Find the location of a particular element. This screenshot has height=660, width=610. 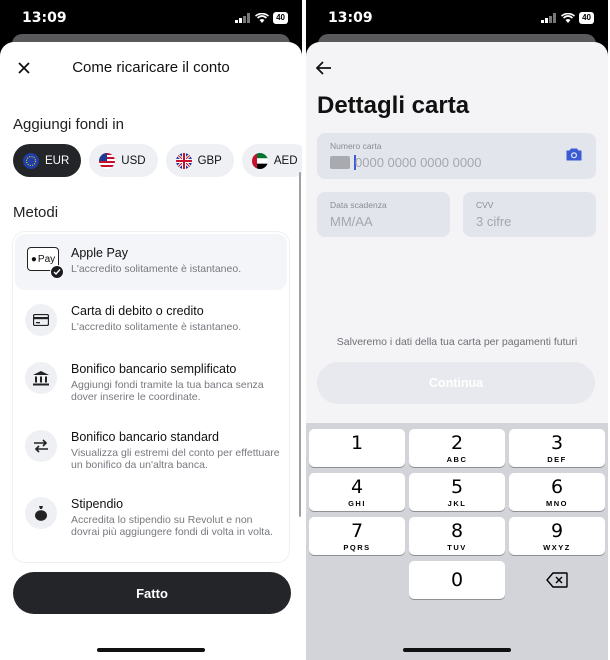

method-name: Bonifico bancario standard is located at coordinates (145, 437).